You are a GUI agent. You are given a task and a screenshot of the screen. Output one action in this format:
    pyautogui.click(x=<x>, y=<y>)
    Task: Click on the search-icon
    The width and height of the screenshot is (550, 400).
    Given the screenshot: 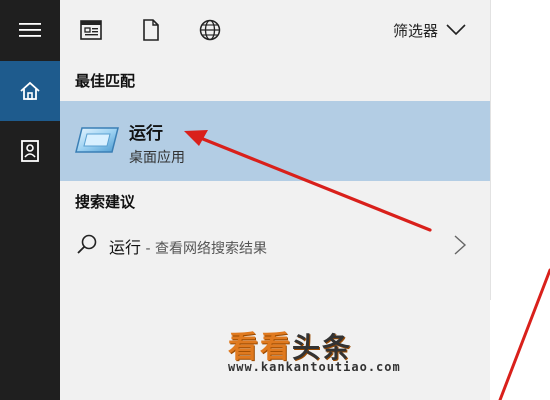 What is the action you would take?
    pyautogui.click(x=87, y=244)
    